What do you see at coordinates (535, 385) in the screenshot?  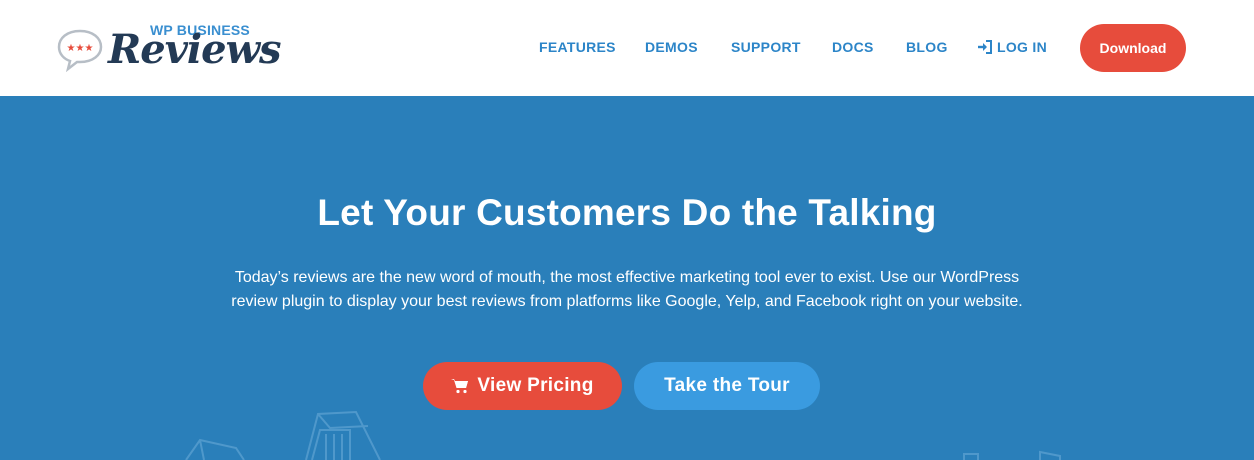 I see `view-pricing-label: View Pricing` at bounding box center [535, 385].